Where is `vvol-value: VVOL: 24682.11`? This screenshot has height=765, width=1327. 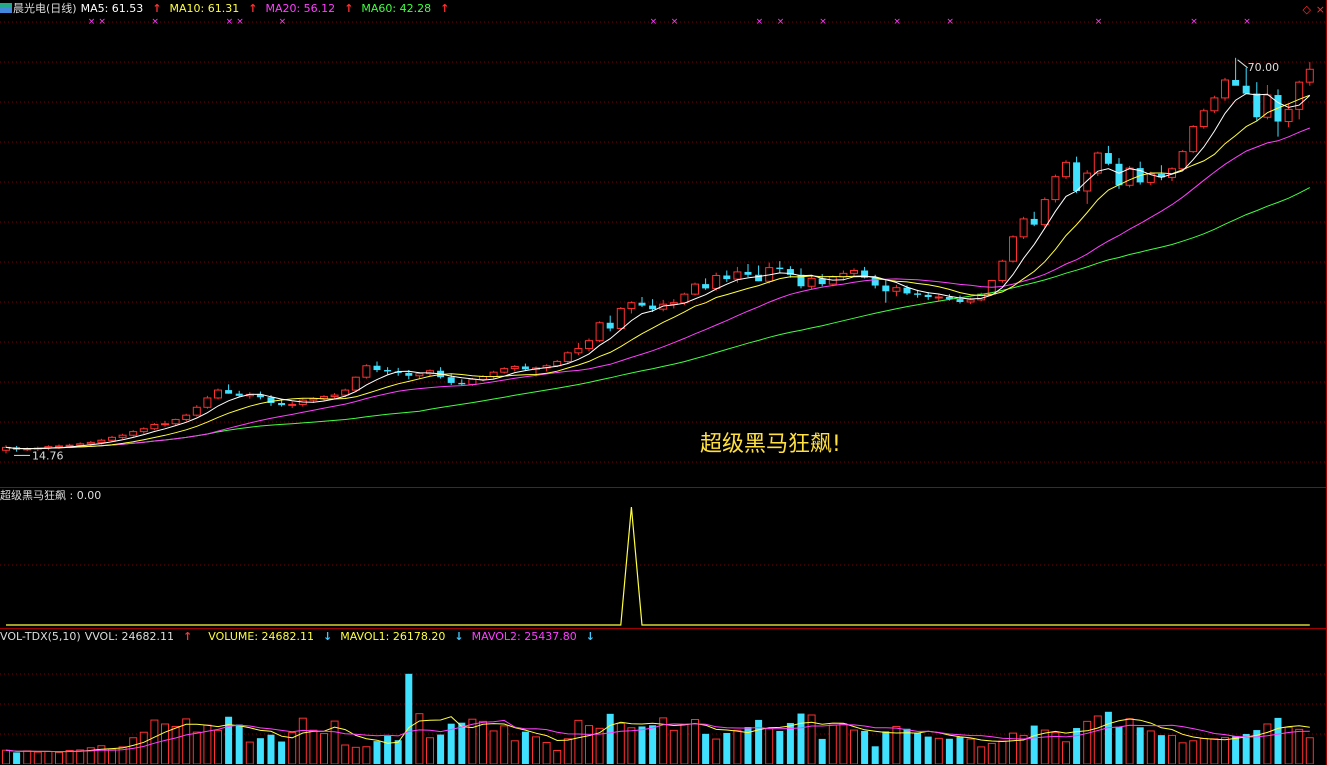 vvol-value: VVOL: 24682.11 is located at coordinates (129, 636).